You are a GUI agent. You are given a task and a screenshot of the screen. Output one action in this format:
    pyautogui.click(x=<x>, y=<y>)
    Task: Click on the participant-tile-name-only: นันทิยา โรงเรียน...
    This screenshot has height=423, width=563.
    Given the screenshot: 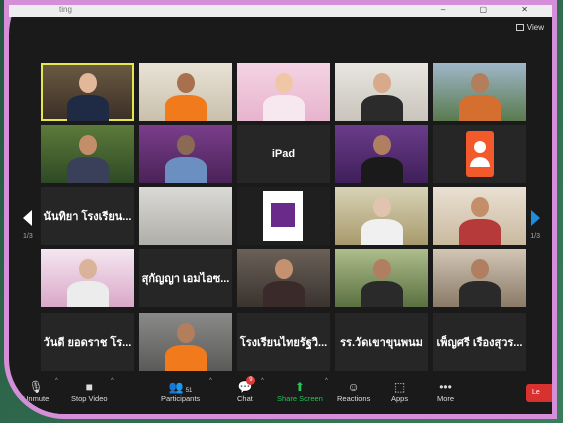 What is the action you would take?
    pyautogui.click(x=87, y=216)
    